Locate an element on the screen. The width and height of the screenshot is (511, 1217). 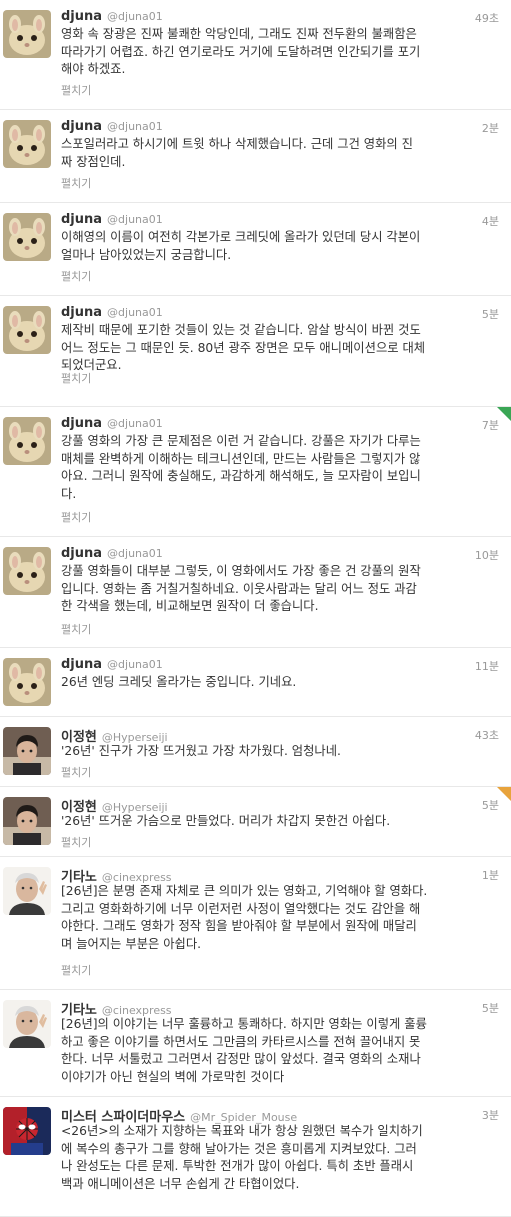
tweet-text-line: 백과 애니메이션은 너무 손쉽게 간 타협이었다. is located at coordinates (180, 1183).